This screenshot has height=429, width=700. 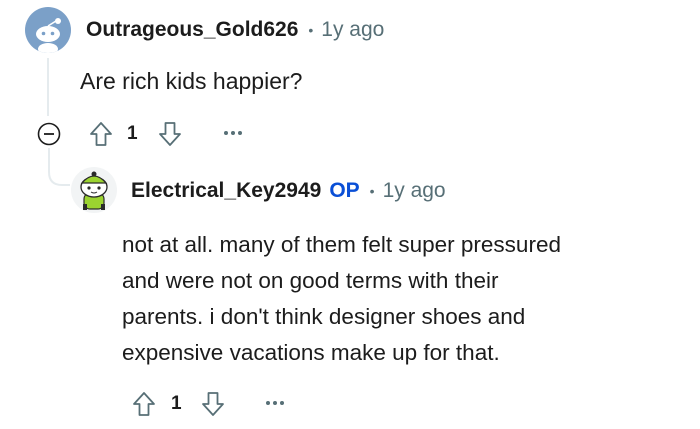 I want to click on reply-upvote-button, so click(x=144, y=404).